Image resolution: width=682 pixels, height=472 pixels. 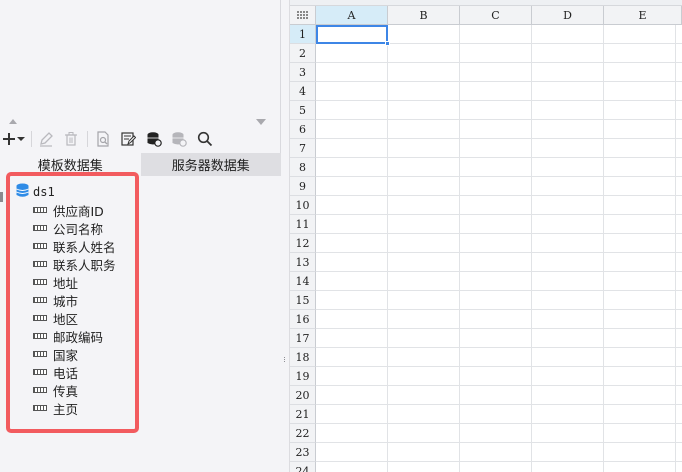 What do you see at coordinates (496, 15) in the screenshot?
I see `column-header: C` at bounding box center [496, 15].